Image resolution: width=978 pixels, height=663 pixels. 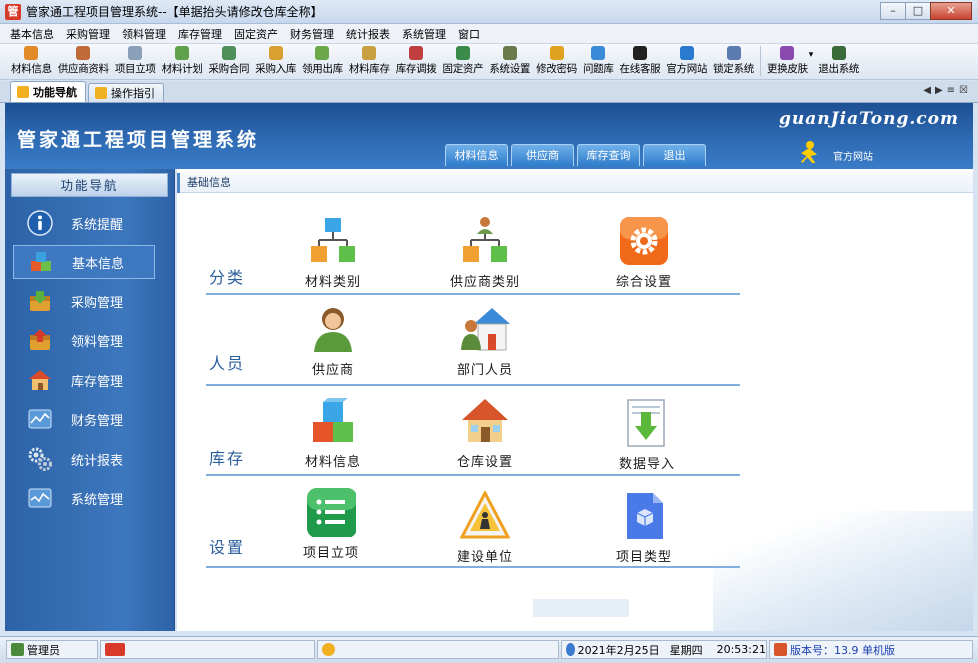 I want to click on tab-label: 操作指引, so click(x=133, y=93).